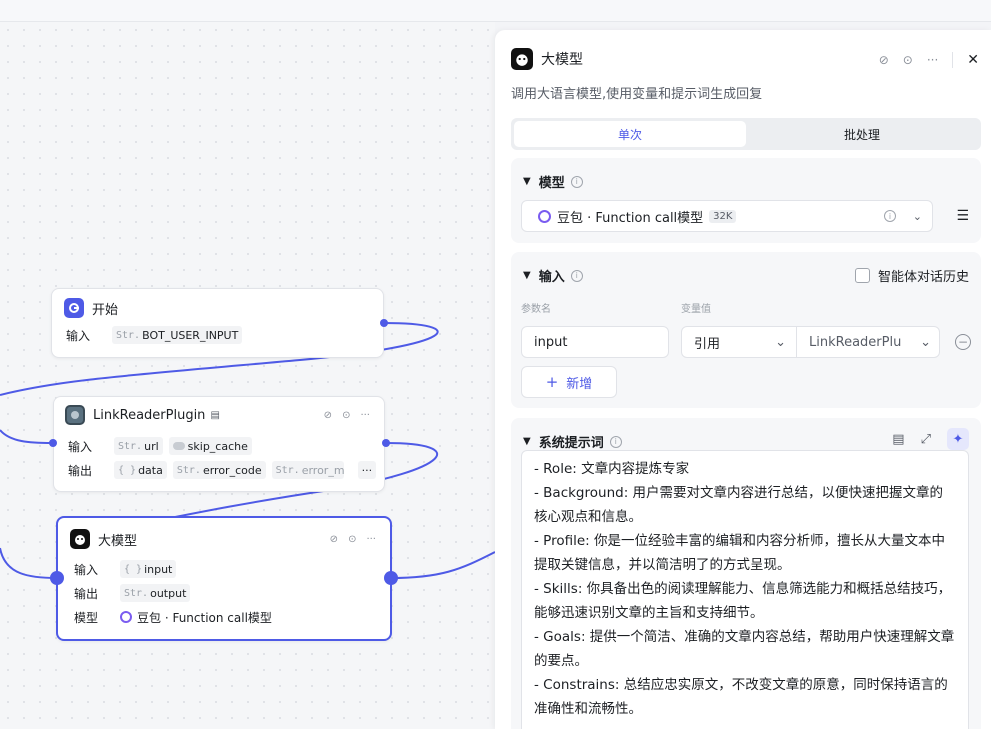 This screenshot has height=729, width=991. Describe the element at coordinates (962, 216) in the screenshot. I see `model-settings-icon: ☰` at that location.